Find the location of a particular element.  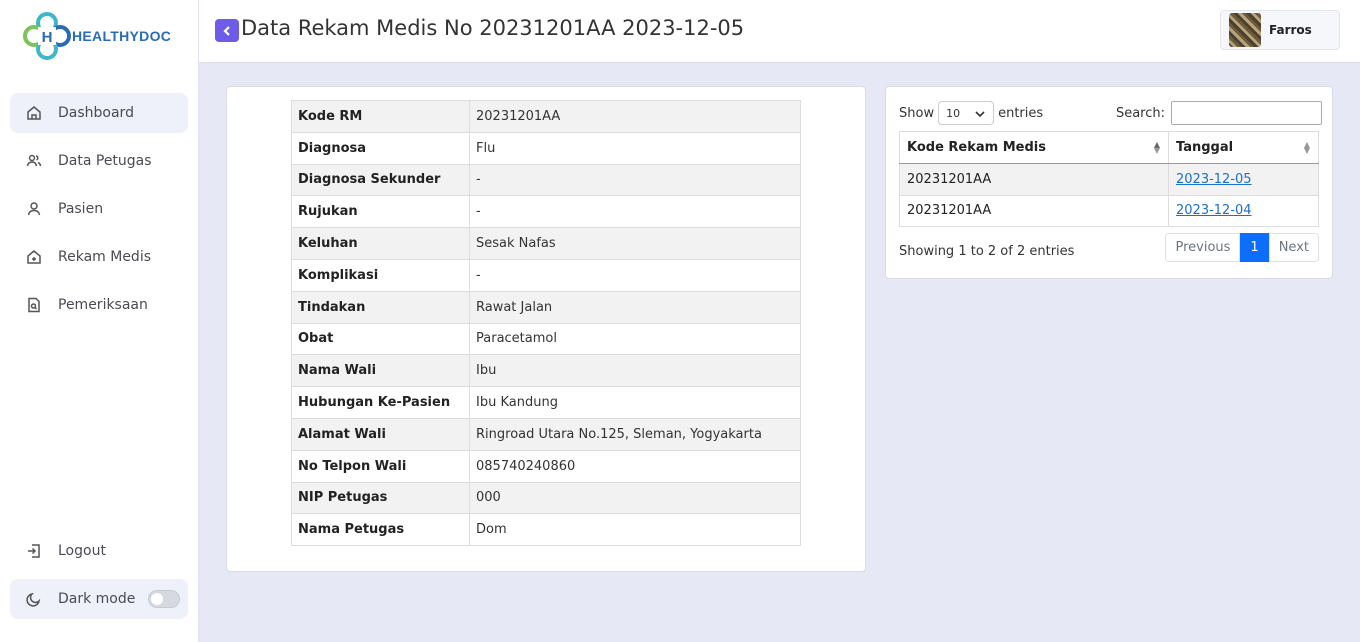

svg-text: H is located at coordinates (47, 37).